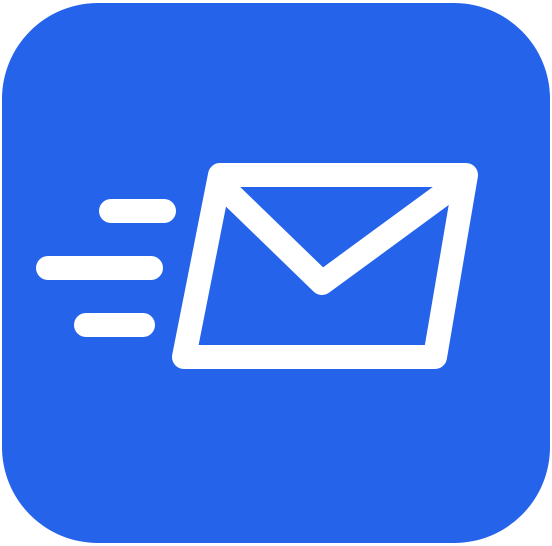 This screenshot has height=546, width=552. I want to click on envelope-flap, so click(338, 235).